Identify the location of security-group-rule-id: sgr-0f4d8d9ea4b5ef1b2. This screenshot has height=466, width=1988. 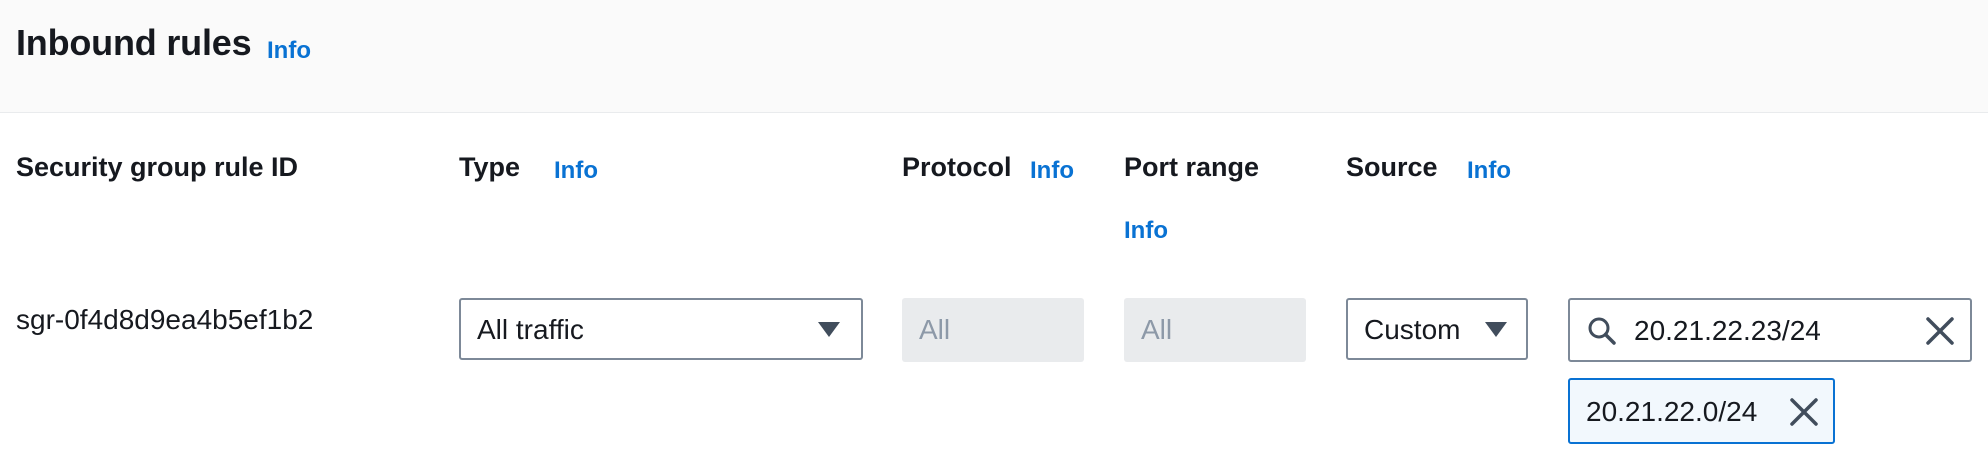
(165, 319).